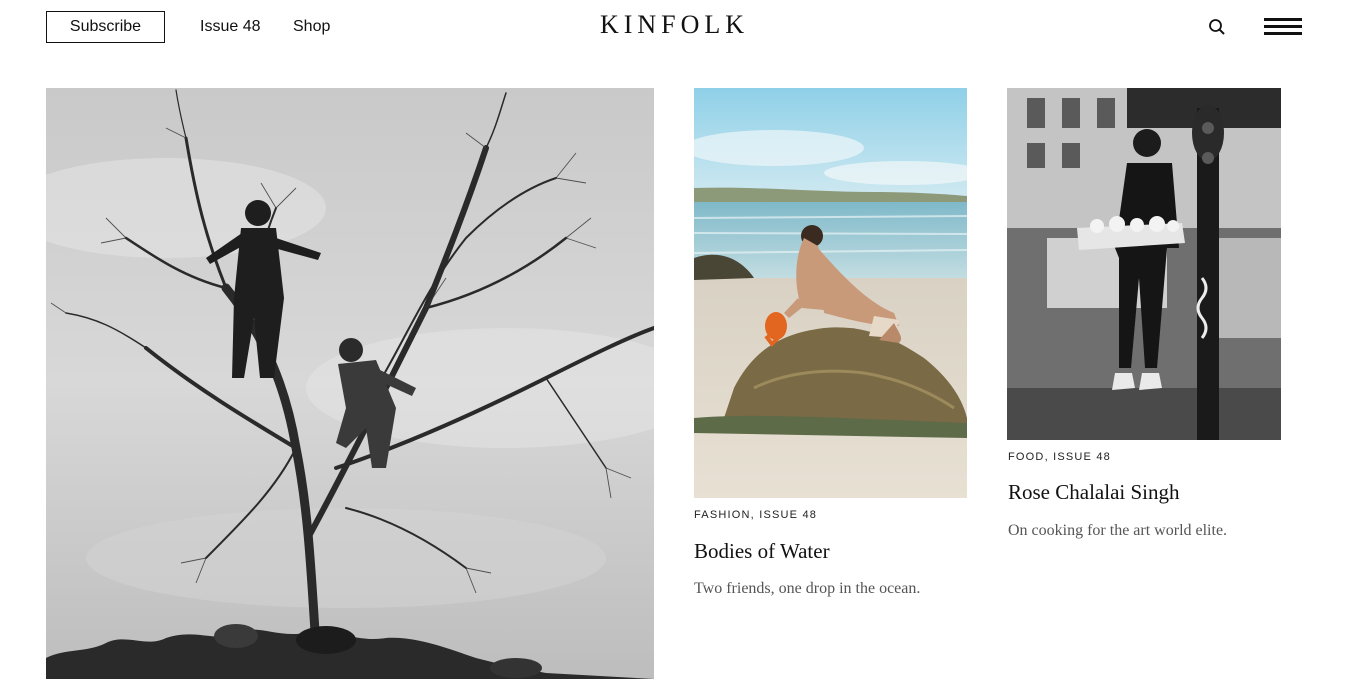 This screenshot has width=1349, height=679. What do you see at coordinates (1059, 457) in the screenshot?
I see `article-category: FOOD, ISSUE 48` at bounding box center [1059, 457].